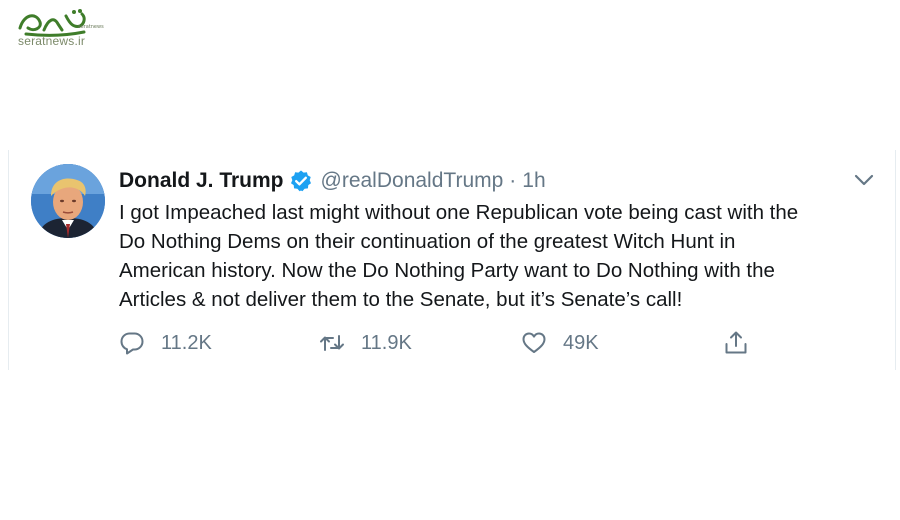 This screenshot has width=900, height=520. I want to click on like-count: 49K, so click(581, 342).